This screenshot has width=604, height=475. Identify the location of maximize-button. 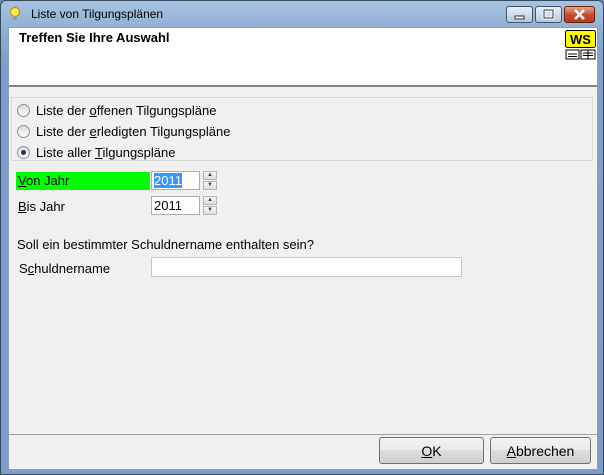
(548, 14).